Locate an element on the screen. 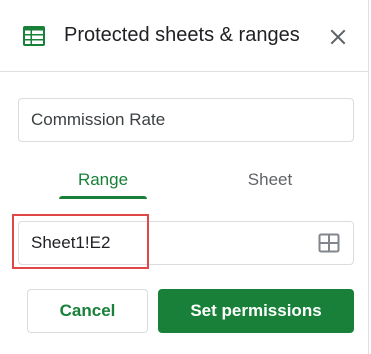 This screenshot has height=354, width=371. set-permissions-button: Set permissions is located at coordinates (256, 311).